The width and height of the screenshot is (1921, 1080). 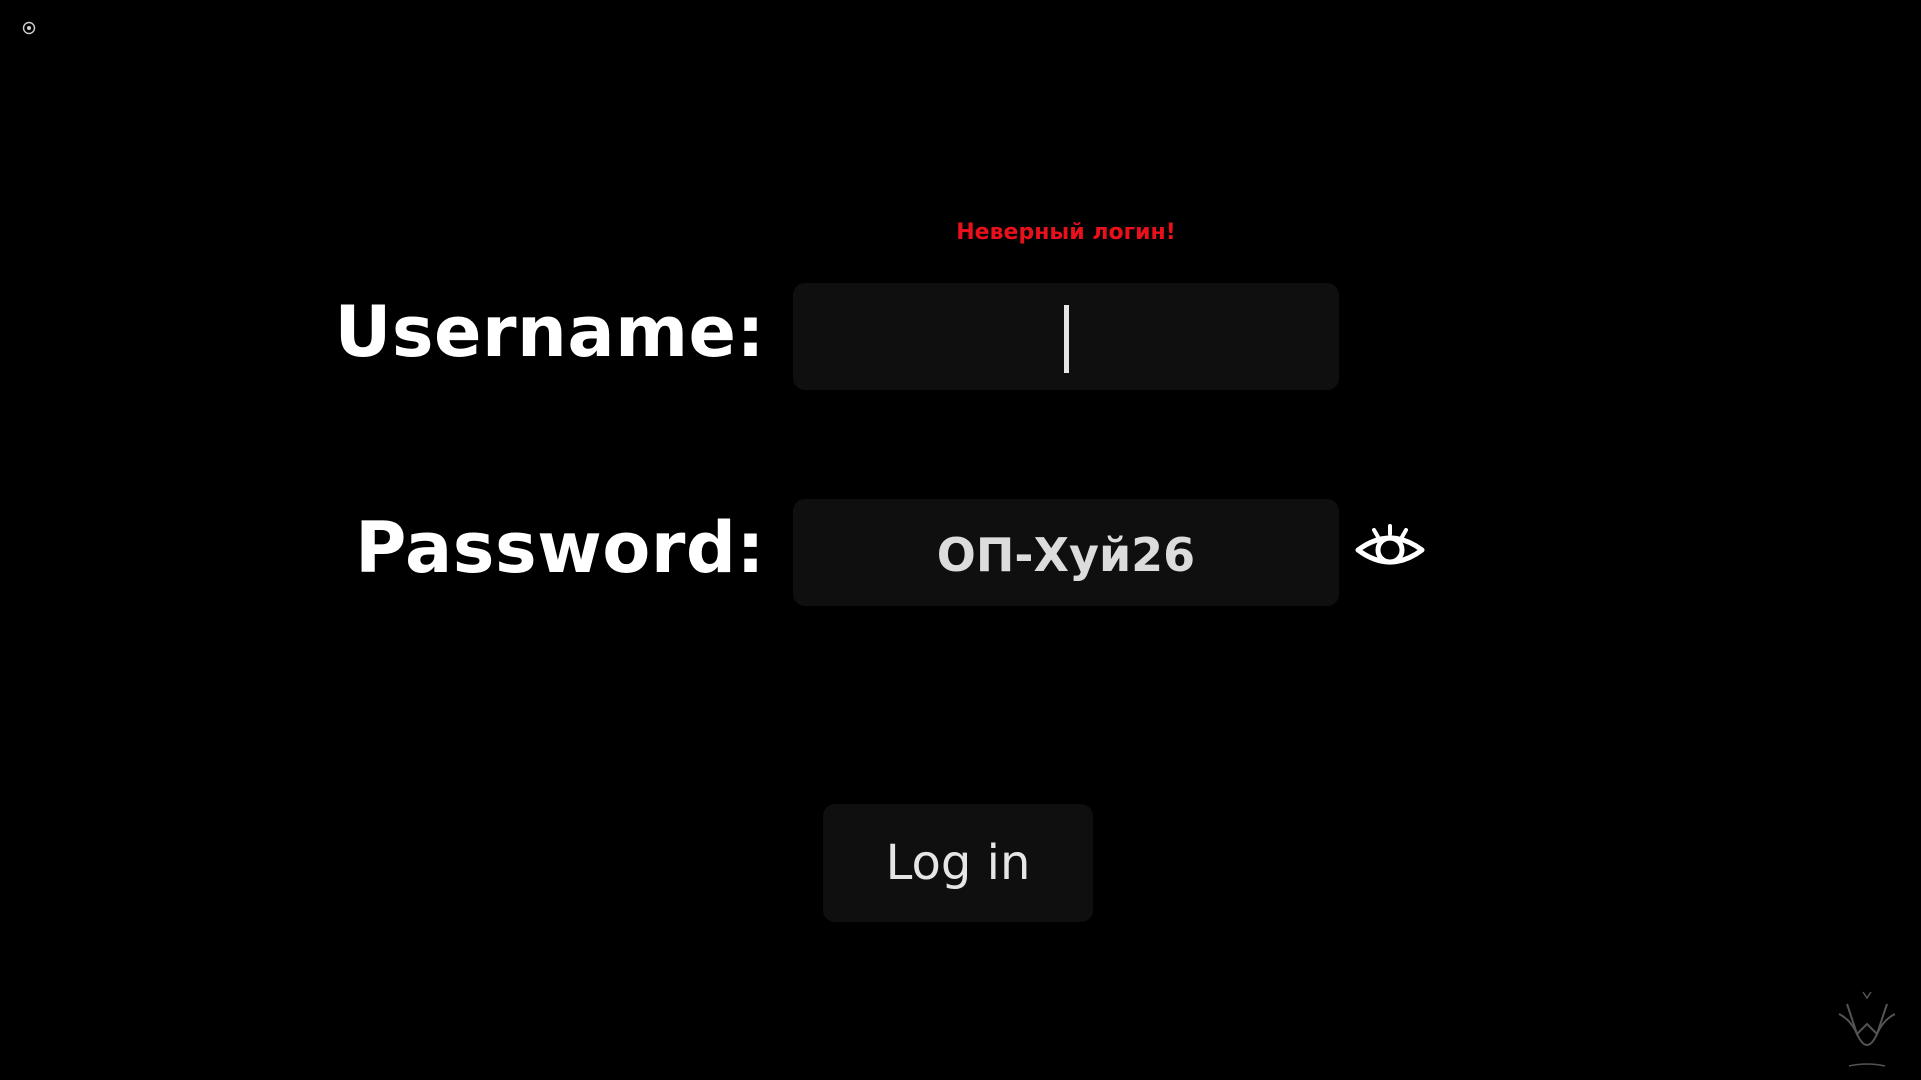 What do you see at coordinates (1066, 232) in the screenshot?
I see `login-error-message: Неверный логин!` at bounding box center [1066, 232].